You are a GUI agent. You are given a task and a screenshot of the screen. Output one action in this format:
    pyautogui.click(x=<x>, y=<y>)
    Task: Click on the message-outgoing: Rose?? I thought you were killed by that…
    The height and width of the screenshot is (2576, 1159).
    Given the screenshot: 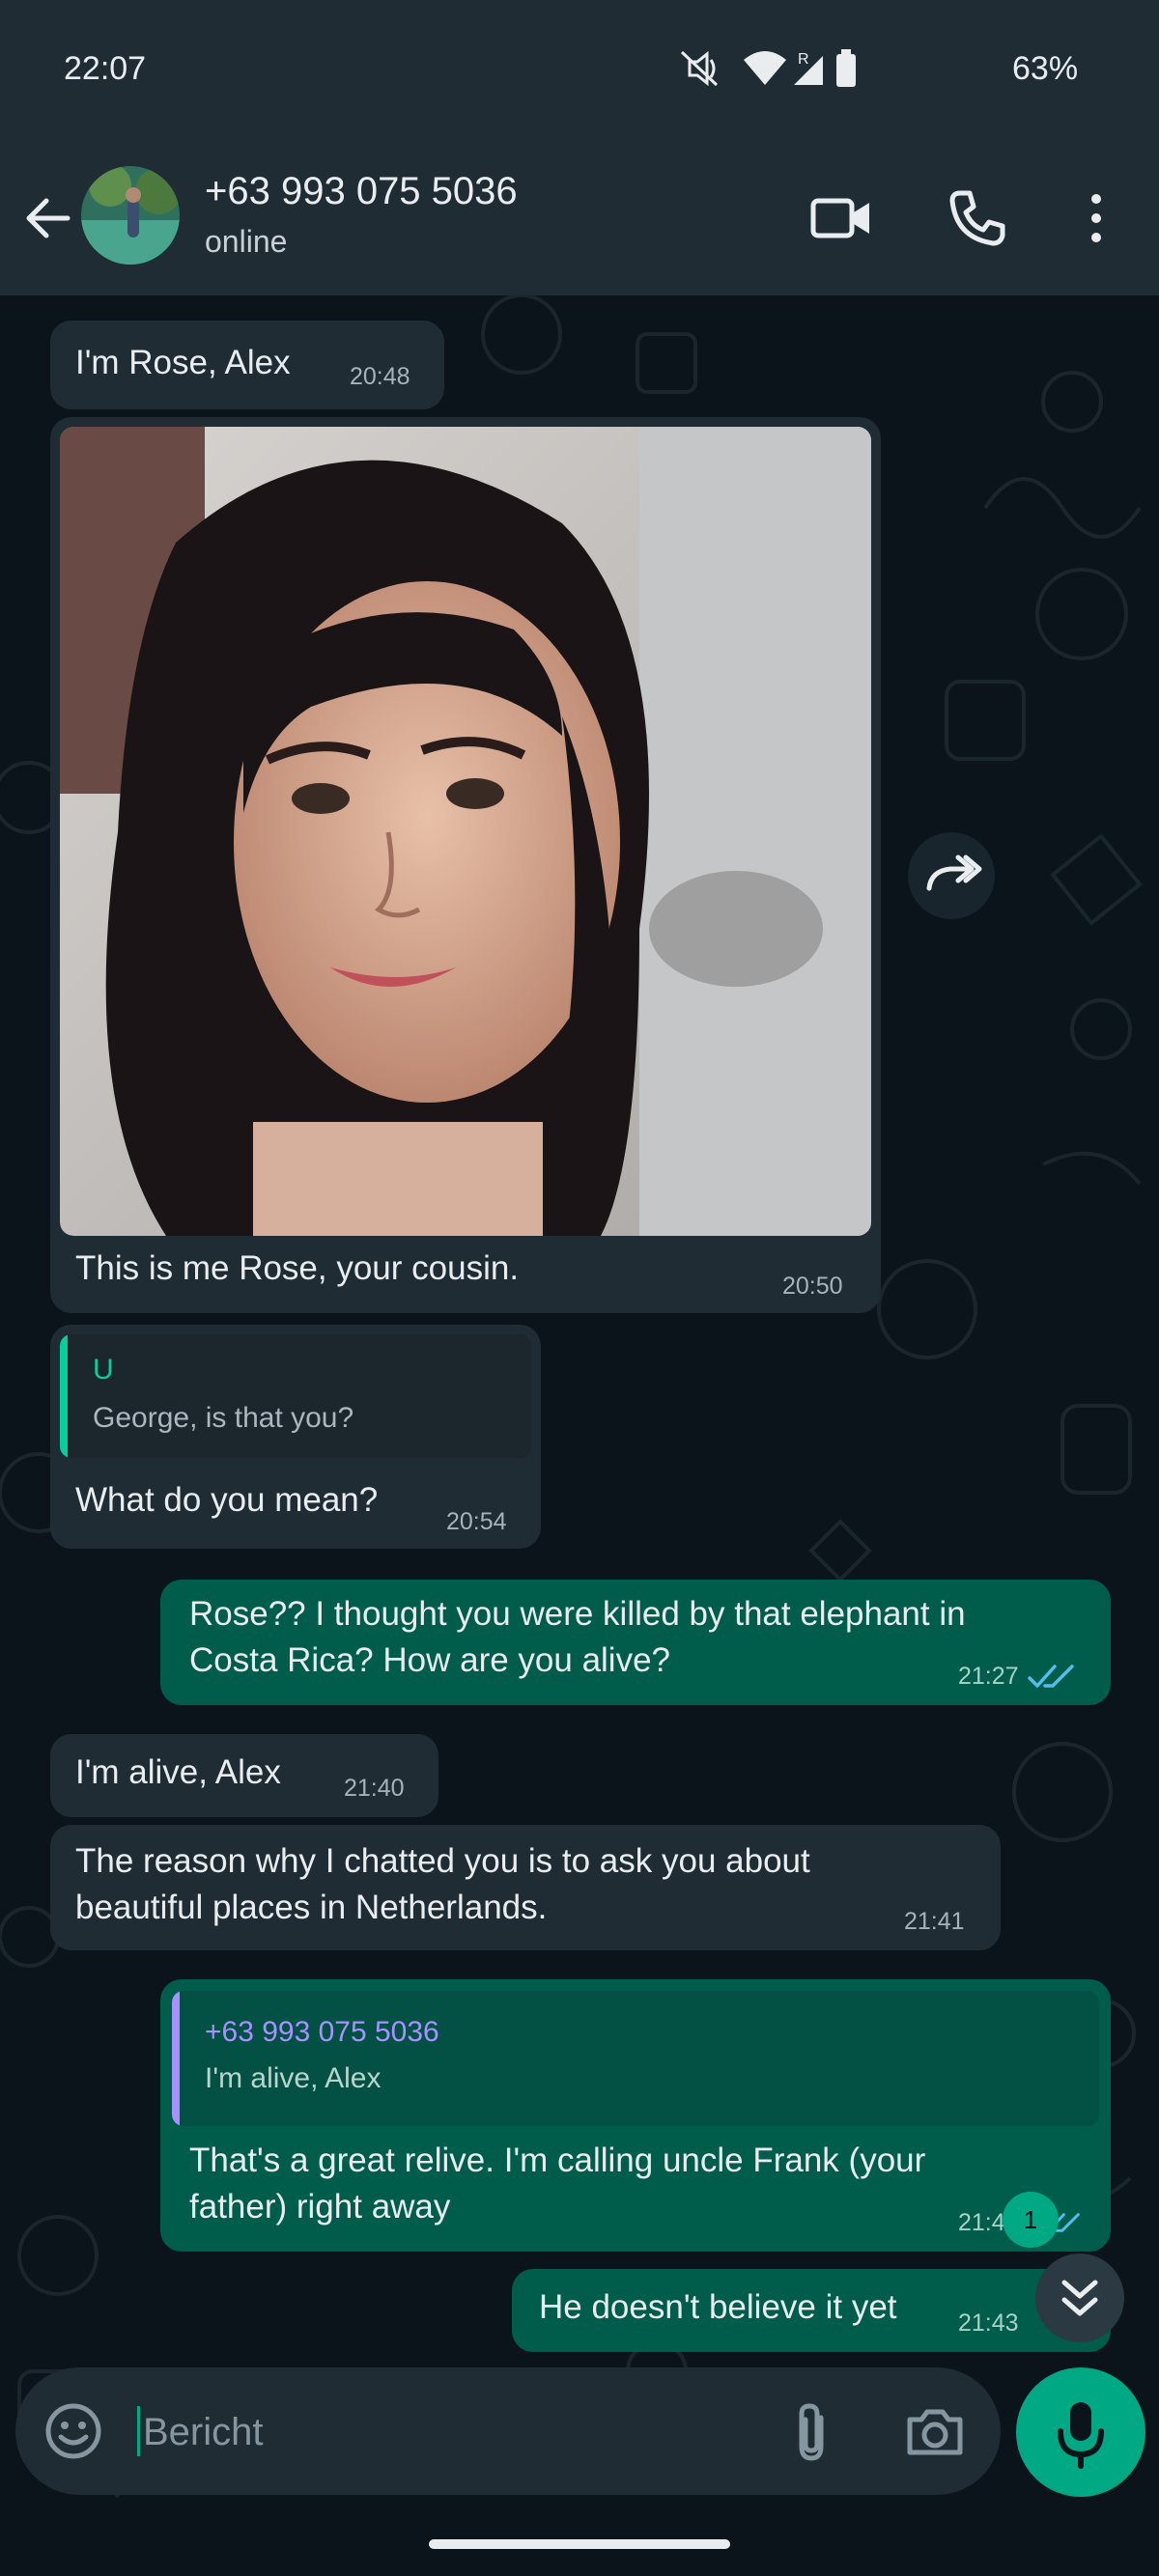 What is the action you would take?
    pyautogui.click(x=635, y=1643)
    